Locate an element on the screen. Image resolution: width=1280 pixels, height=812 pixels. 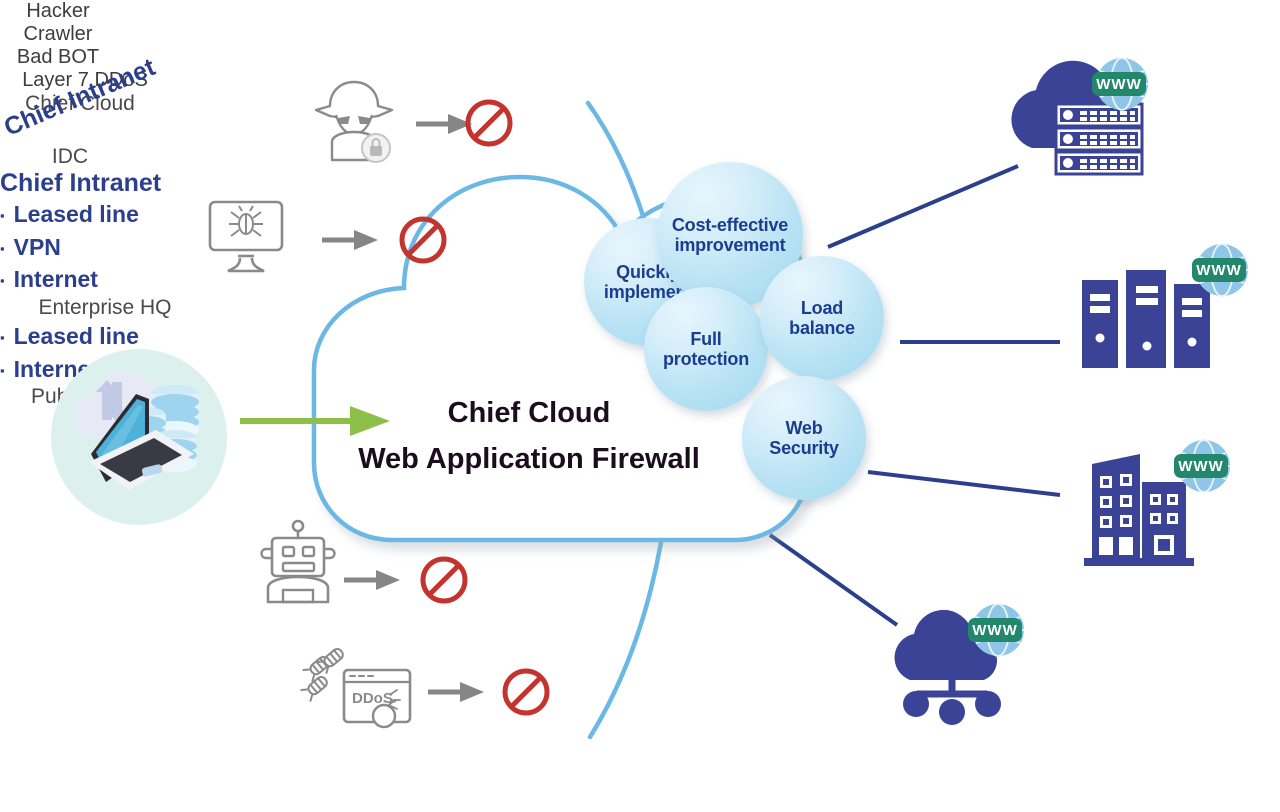
feature-bubble-load-balance: Load balance is located at coordinates (822, 318).